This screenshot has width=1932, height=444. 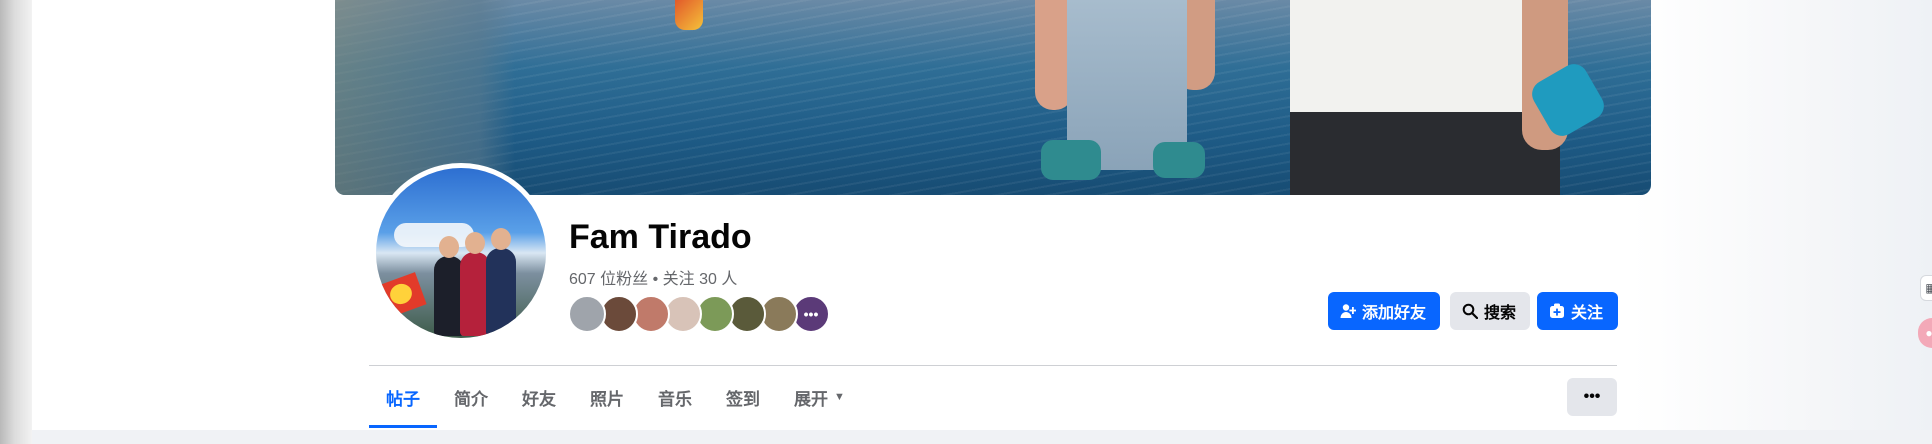 I want to click on profile-avatar, so click(x=461, y=253).